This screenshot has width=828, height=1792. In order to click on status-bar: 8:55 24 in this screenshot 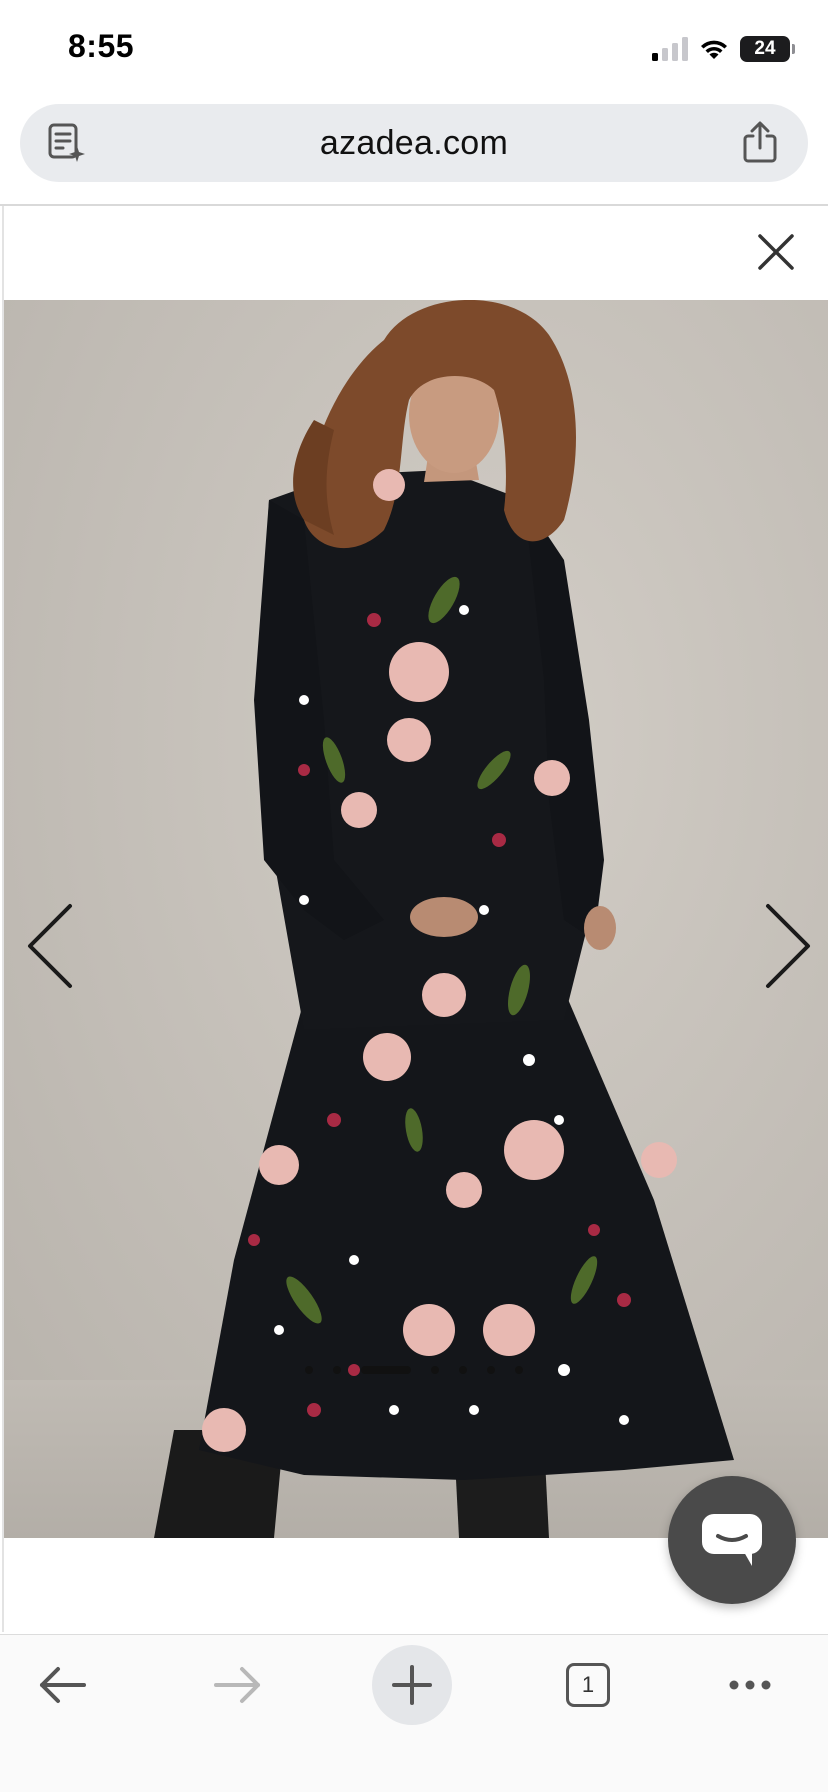, I will do `click(414, 50)`.